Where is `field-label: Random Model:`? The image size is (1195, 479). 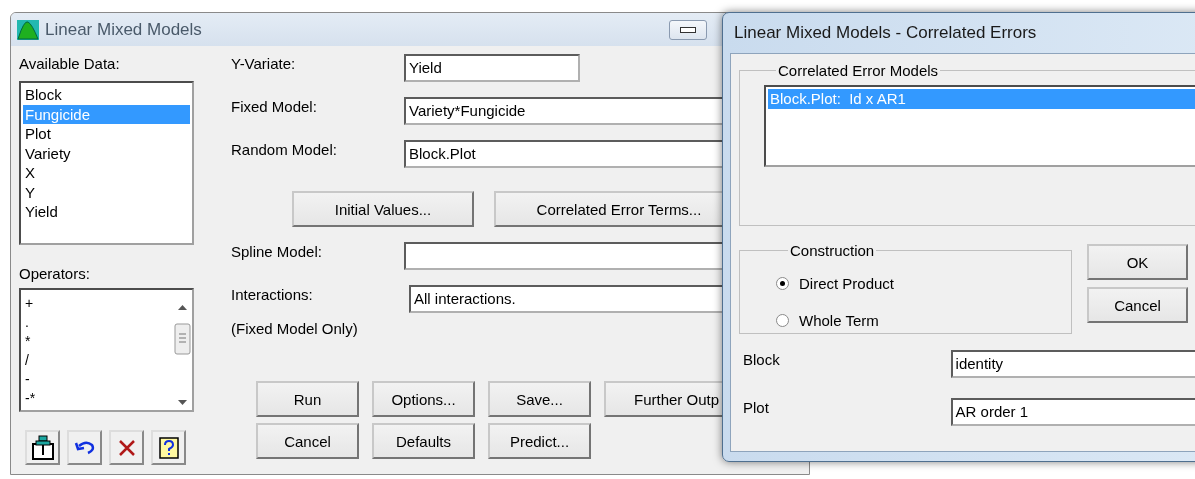
field-label: Random Model: is located at coordinates (284, 150).